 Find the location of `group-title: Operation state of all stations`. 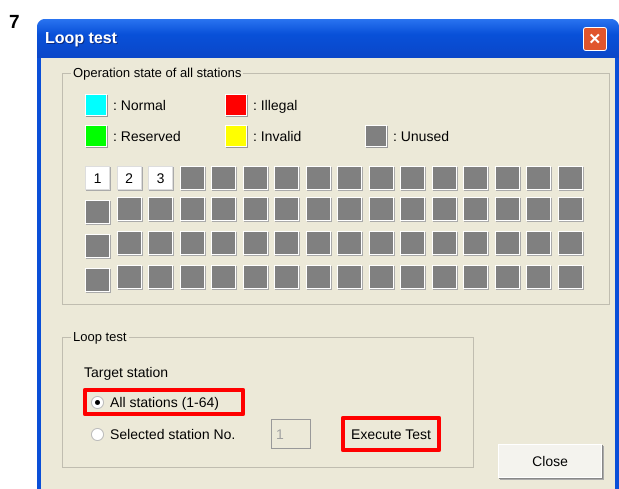

group-title: Operation state of all stations is located at coordinates (157, 72).